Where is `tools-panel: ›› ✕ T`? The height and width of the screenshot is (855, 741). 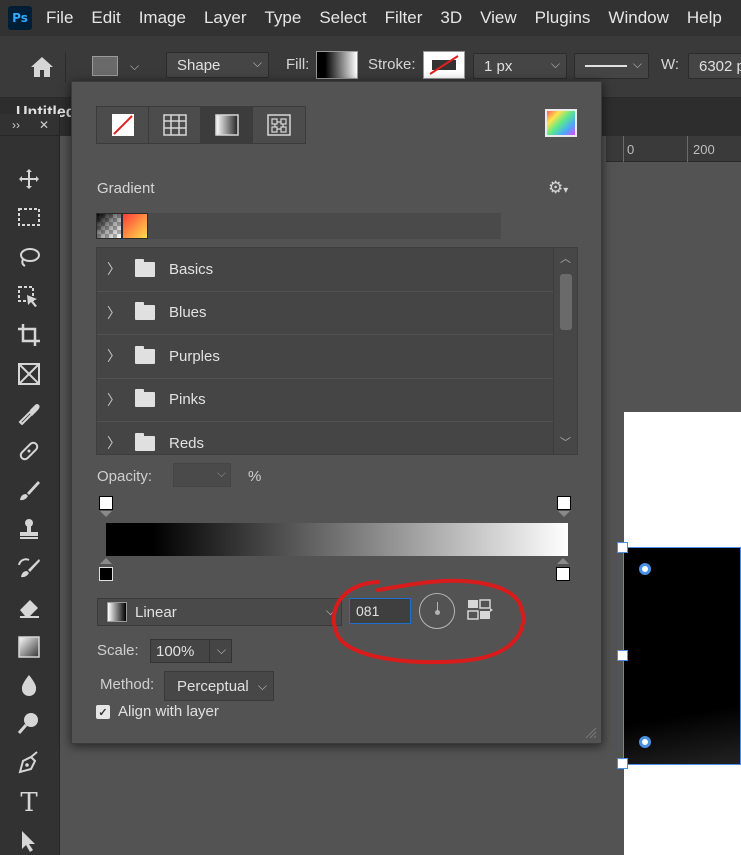
tools-panel: ›› ✕ T is located at coordinates (30, 484).